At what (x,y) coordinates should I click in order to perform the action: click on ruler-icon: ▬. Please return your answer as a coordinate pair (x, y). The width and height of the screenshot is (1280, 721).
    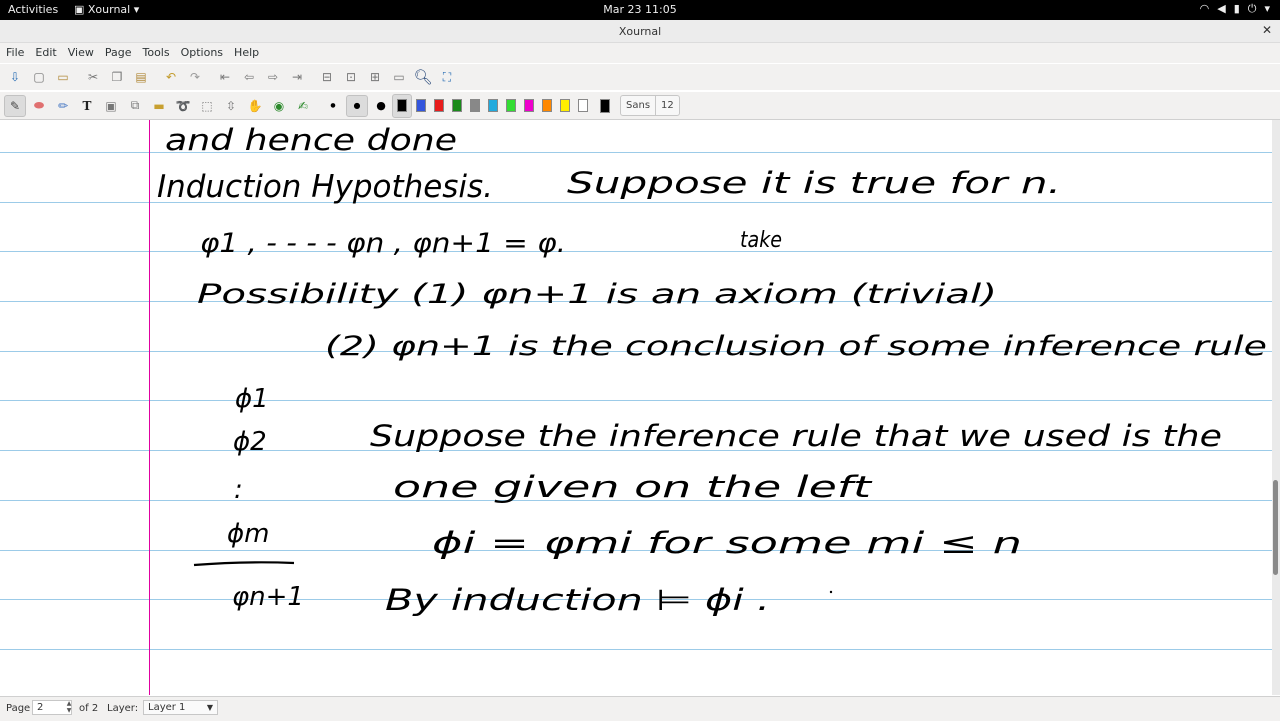
    Looking at the image, I should click on (159, 106).